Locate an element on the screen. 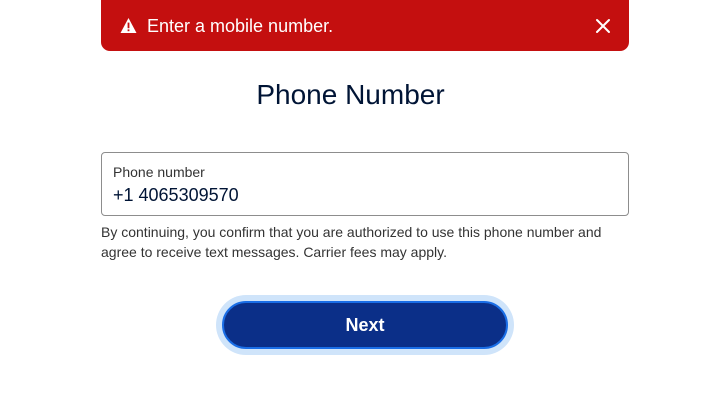 Image resolution: width=701 pixels, height=396 pixels. close-icon is located at coordinates (603, 26).